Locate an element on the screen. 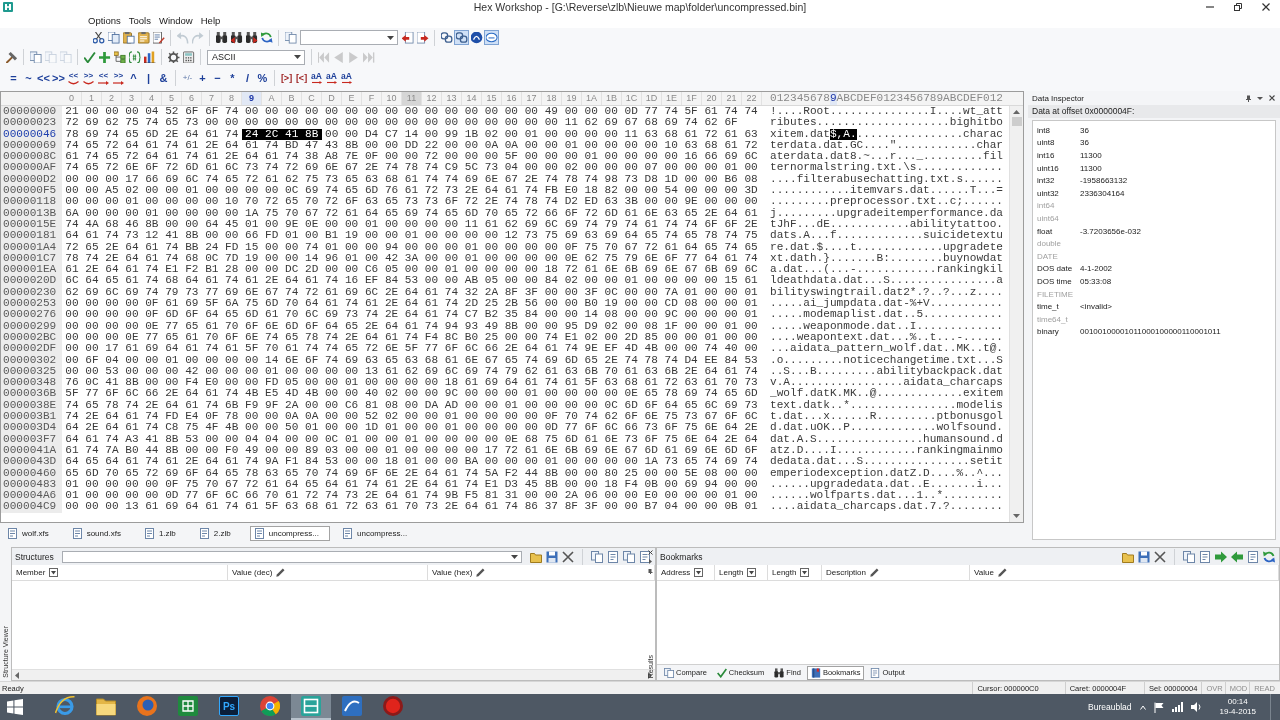 This screenshot has height=720, width=1280. disc-icon is located at coordinates (476, 37).